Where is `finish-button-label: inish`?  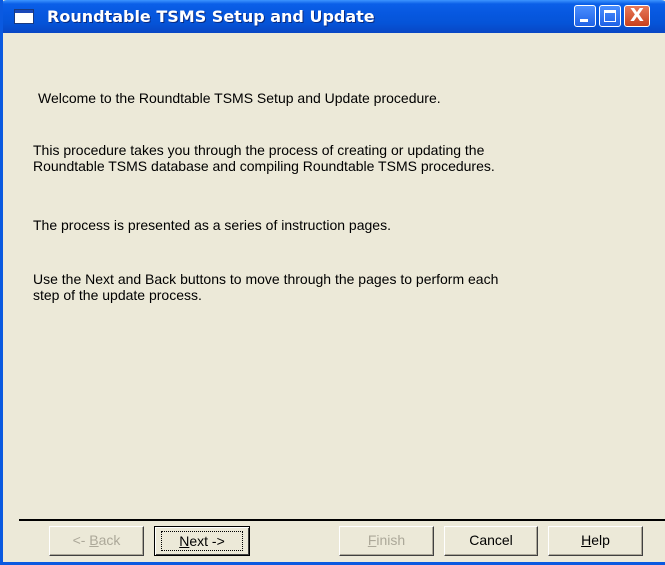 finish-button-label: inish is located at coordinates (391, 540).